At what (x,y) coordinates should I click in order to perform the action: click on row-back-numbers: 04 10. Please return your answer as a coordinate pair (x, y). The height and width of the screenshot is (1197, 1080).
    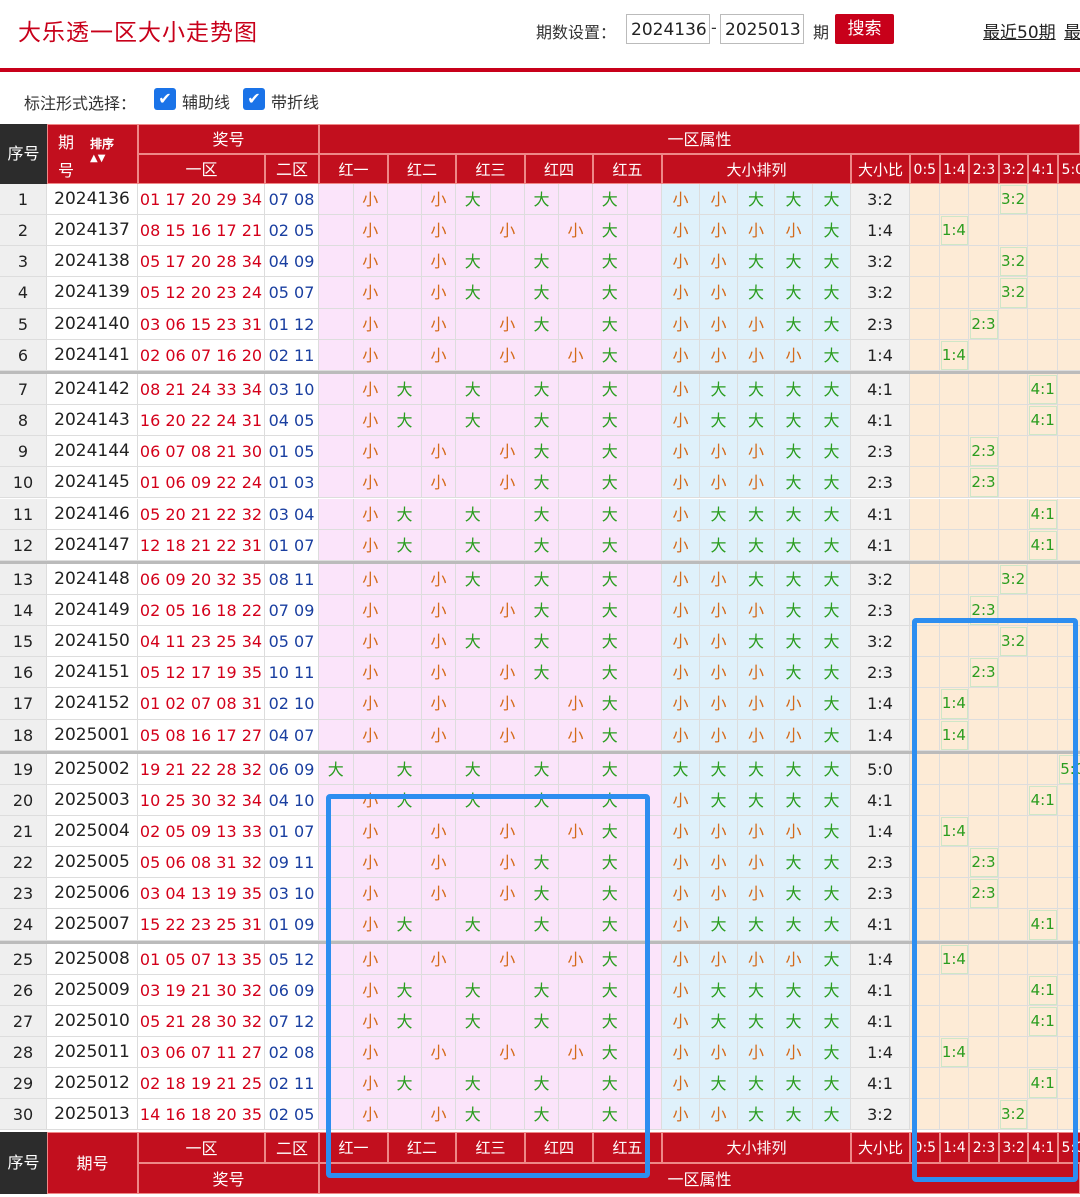
    Looking at the image, I should click on (292, 800).